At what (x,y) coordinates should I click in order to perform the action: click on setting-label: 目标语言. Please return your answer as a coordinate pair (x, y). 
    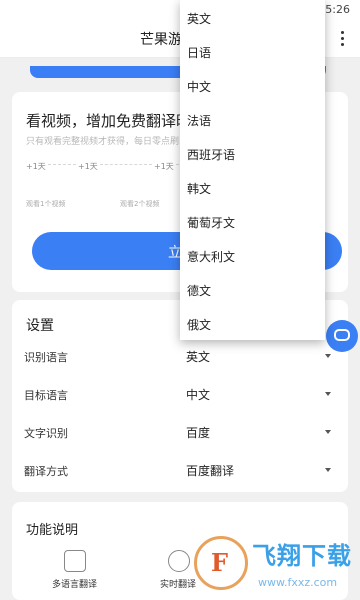
    Looking at the image, I should click on (46, 395).